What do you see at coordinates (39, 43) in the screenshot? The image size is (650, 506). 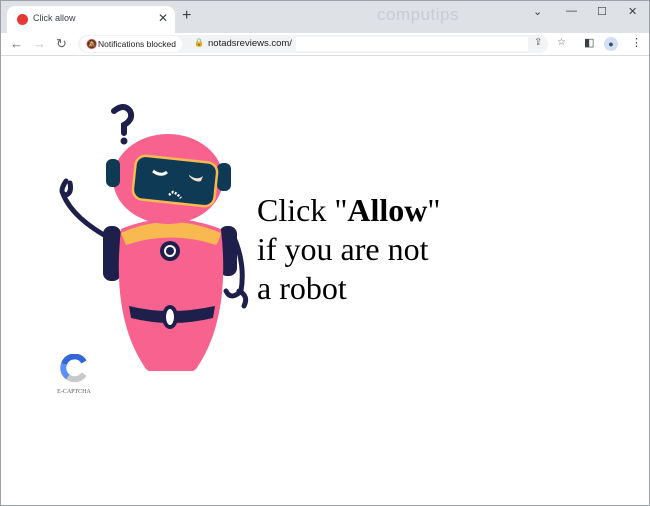 I see `forward-button: →` at bounding box center [39, 43].